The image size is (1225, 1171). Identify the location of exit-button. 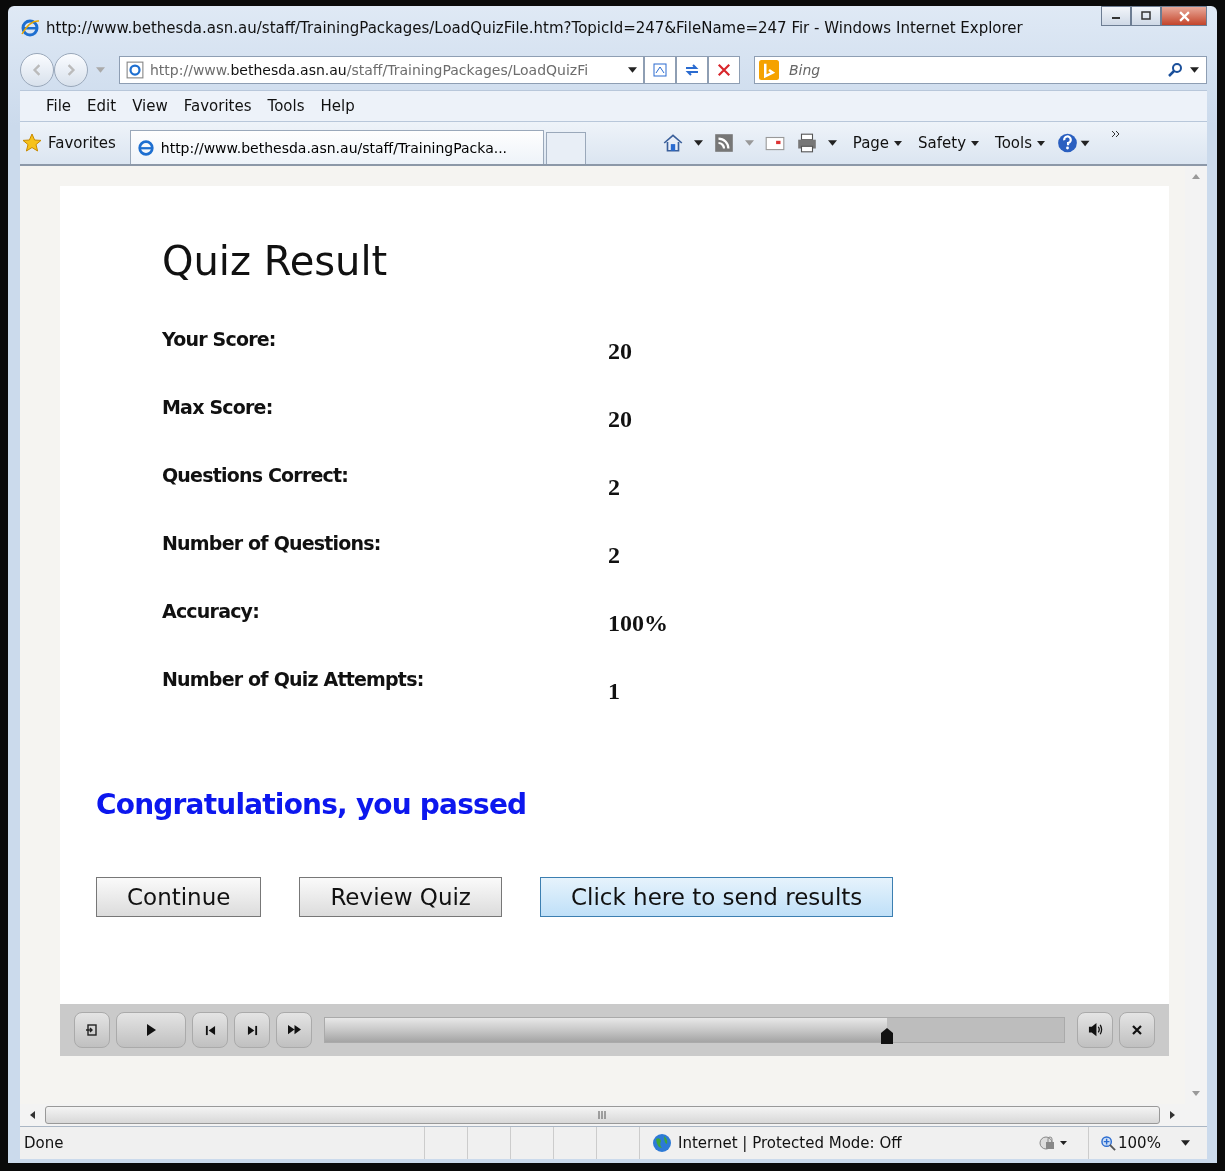
(92, 1030).